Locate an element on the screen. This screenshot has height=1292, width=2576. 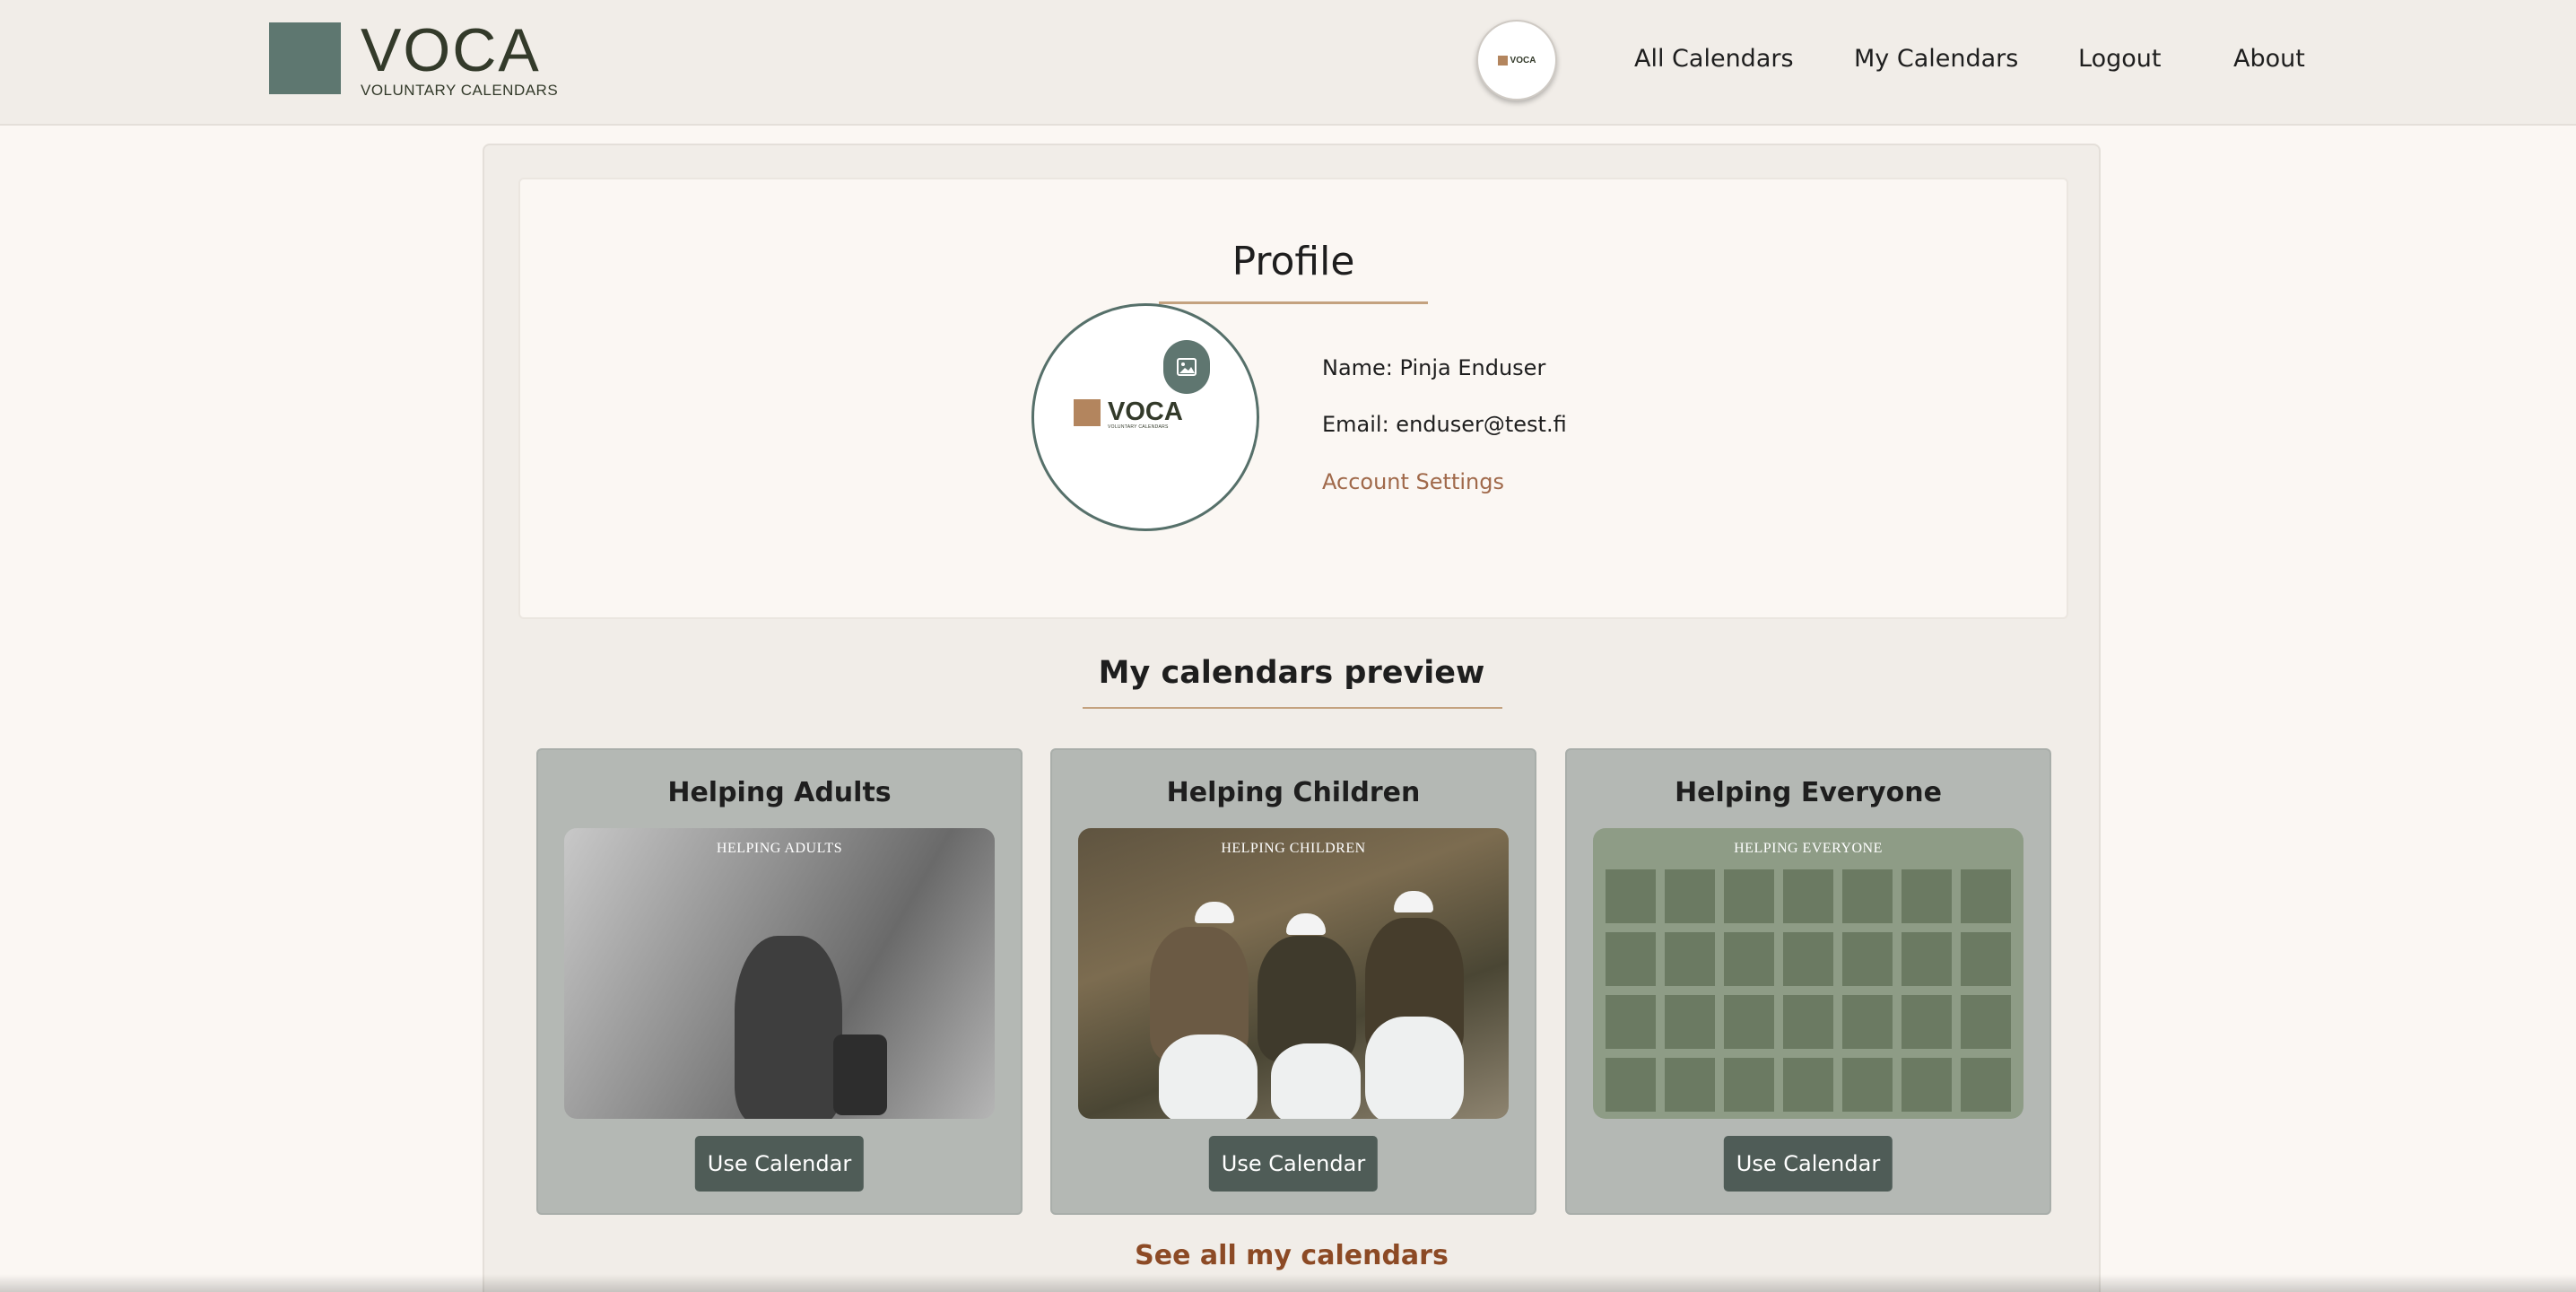
profile-avatar-logo: VOCA VOLUNTARY CALENDARS is located at coordinates (1128, 415).